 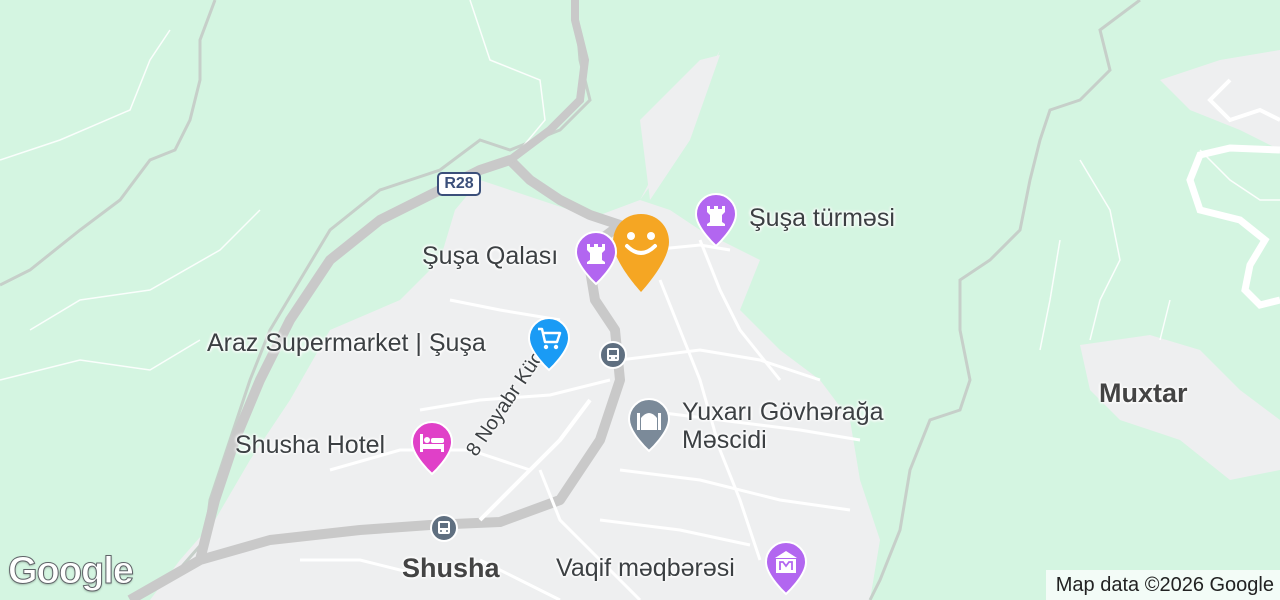 I want to click on town-label-shusha: Shusha, so click(x=451, y=568).